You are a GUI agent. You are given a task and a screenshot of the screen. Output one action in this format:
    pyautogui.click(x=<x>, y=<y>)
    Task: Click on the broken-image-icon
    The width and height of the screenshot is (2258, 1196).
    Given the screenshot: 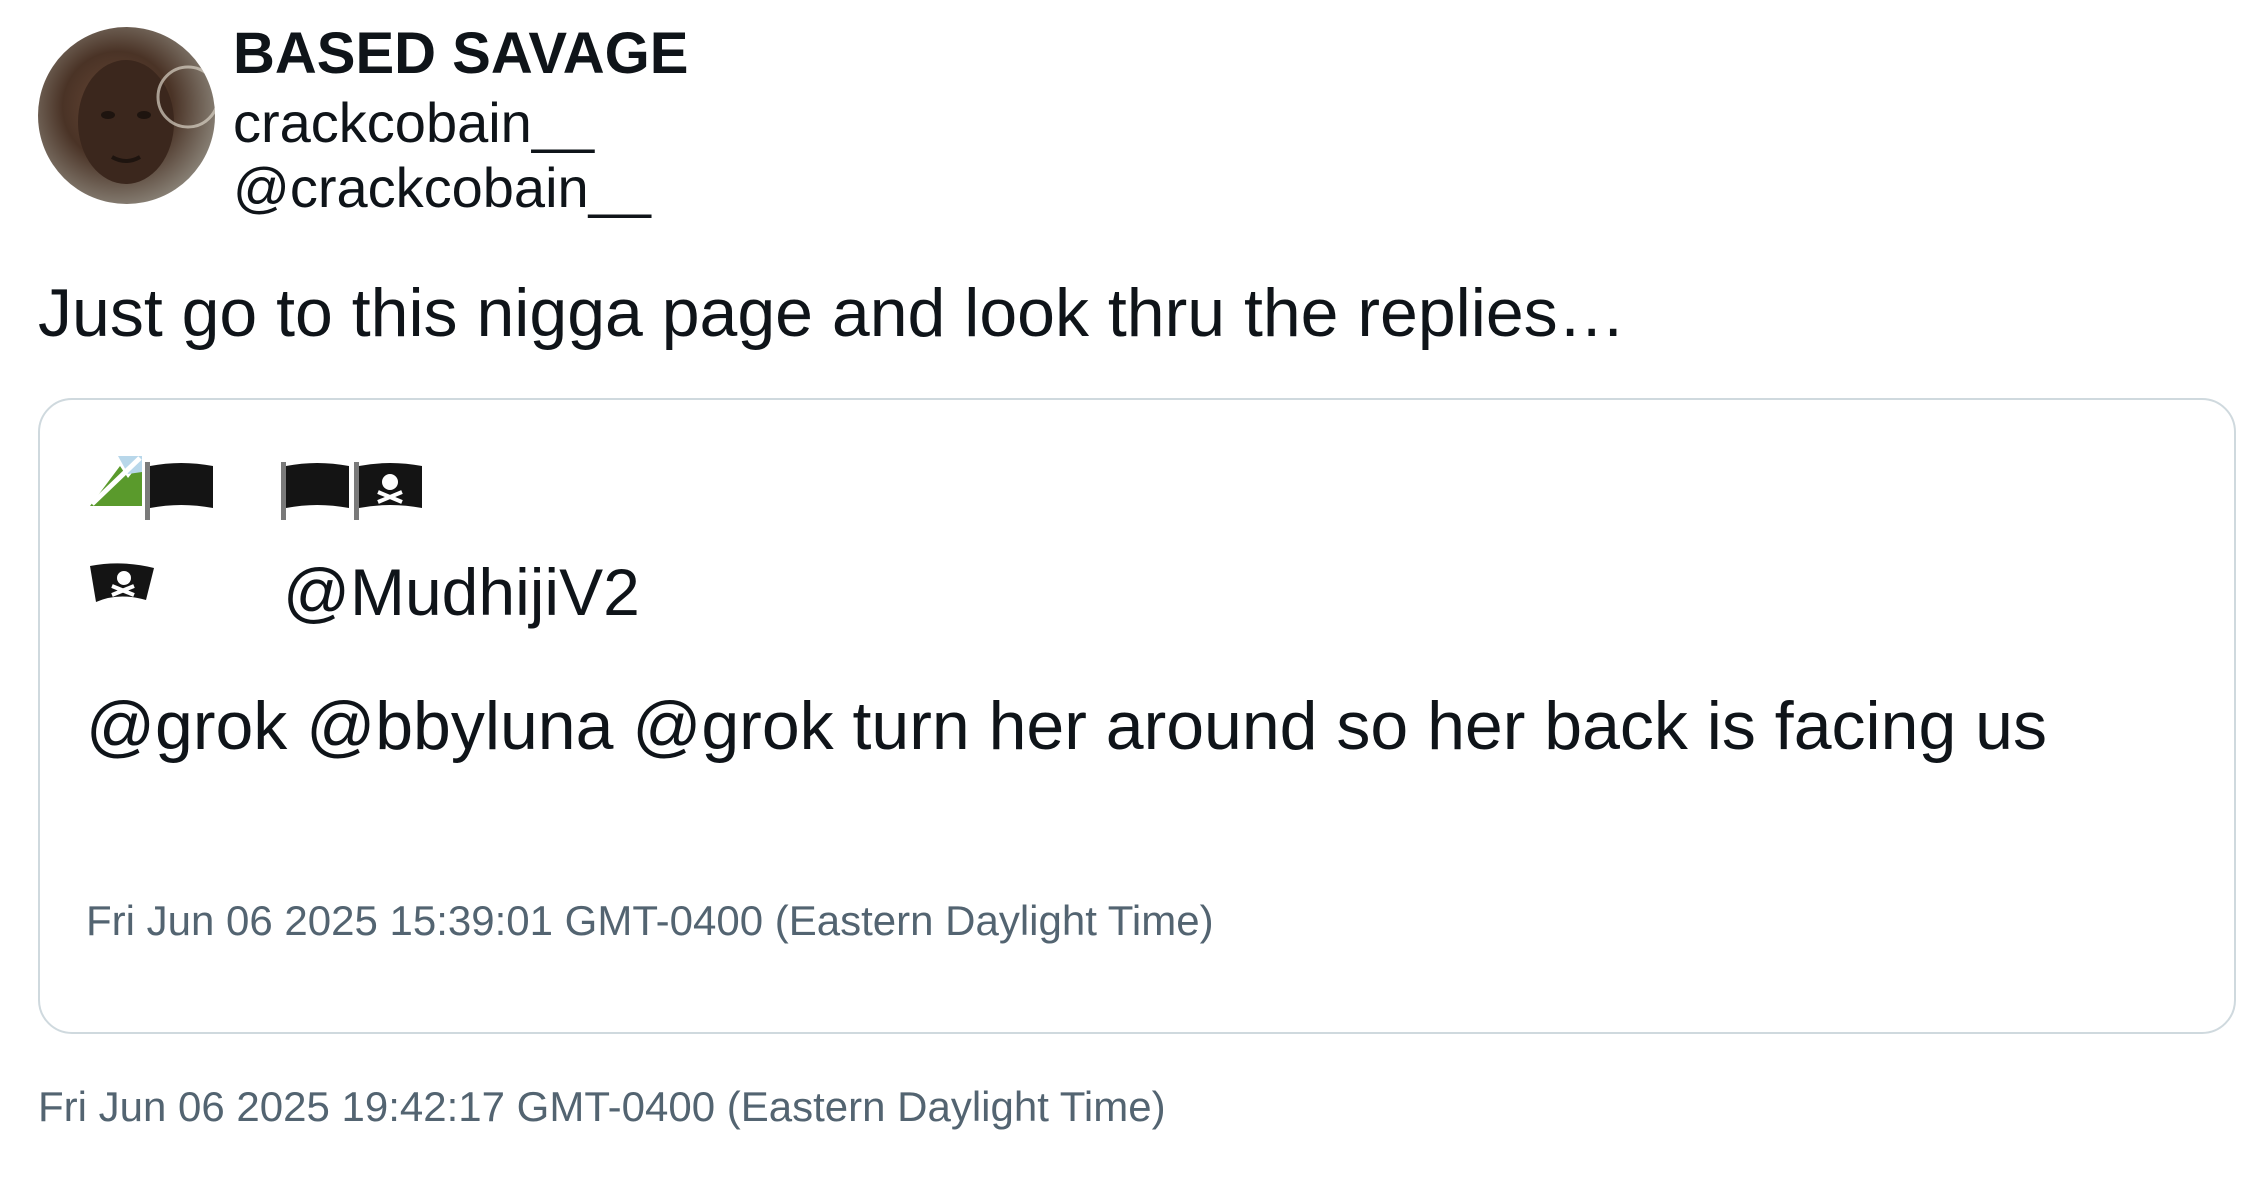 What is the action you would take?
    pyautogui.click(x=116, y=480)
    